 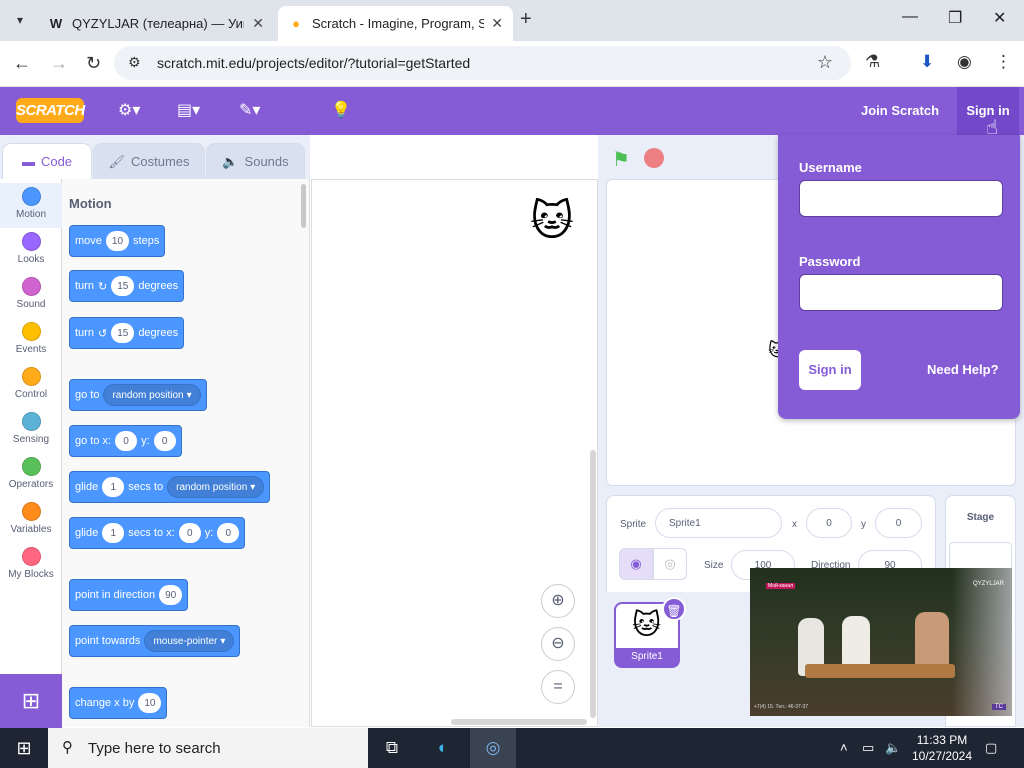 What do you see at coordinates (31, 340) in the screenshot?
I see `category-events: Events` at bounding box center [31, 340].